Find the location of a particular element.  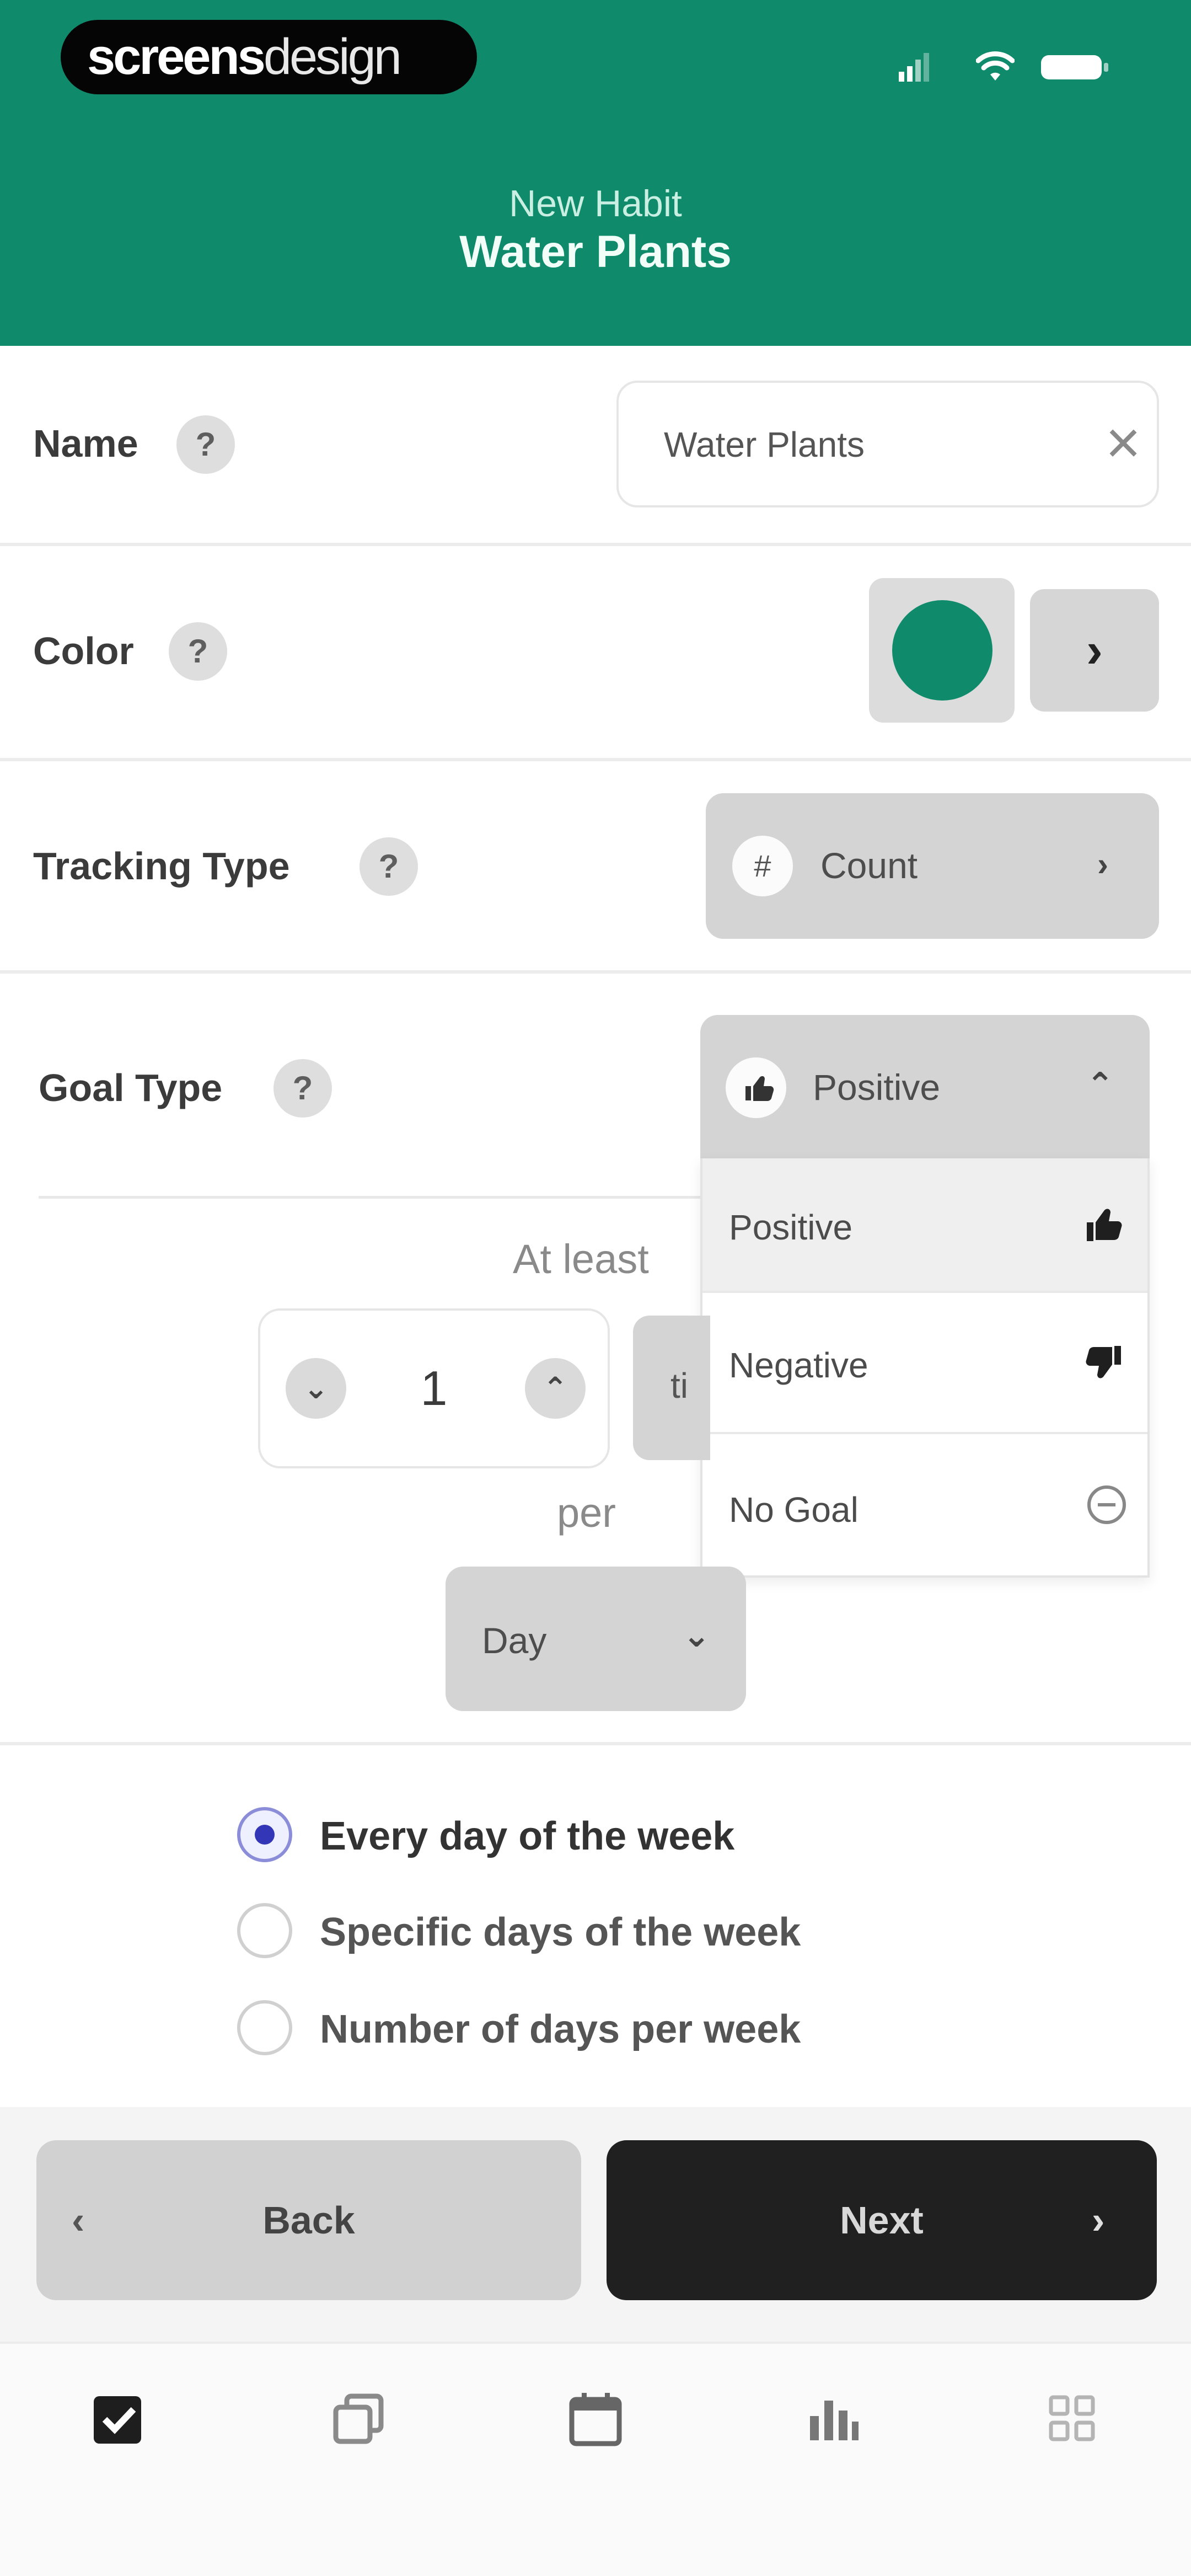

color-picker-swatch is located at coordinates (942, 650).